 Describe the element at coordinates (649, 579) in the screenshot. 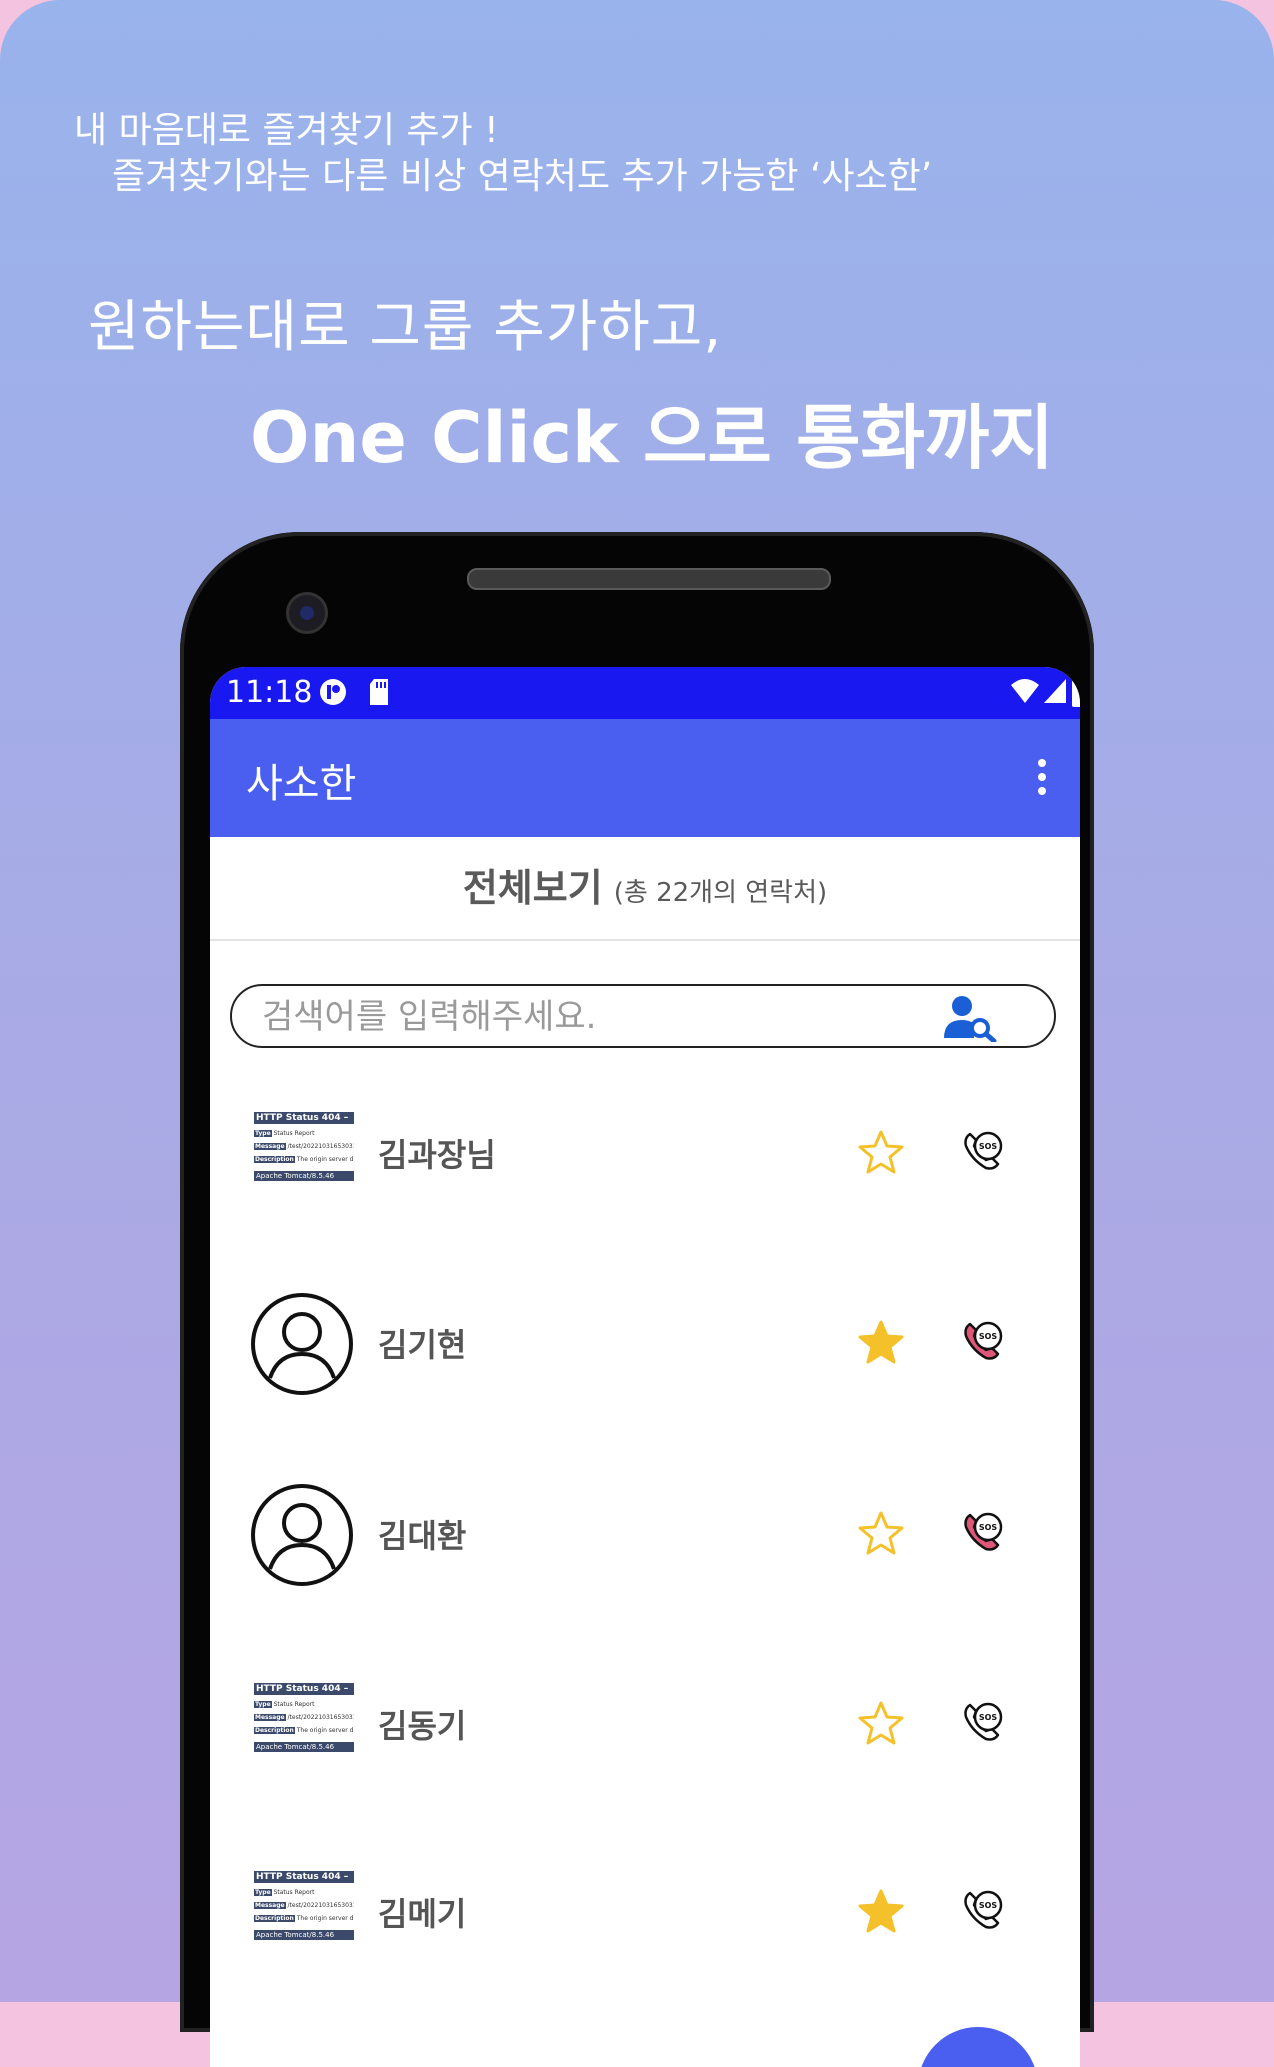

I see `phone-speaker` at that location.